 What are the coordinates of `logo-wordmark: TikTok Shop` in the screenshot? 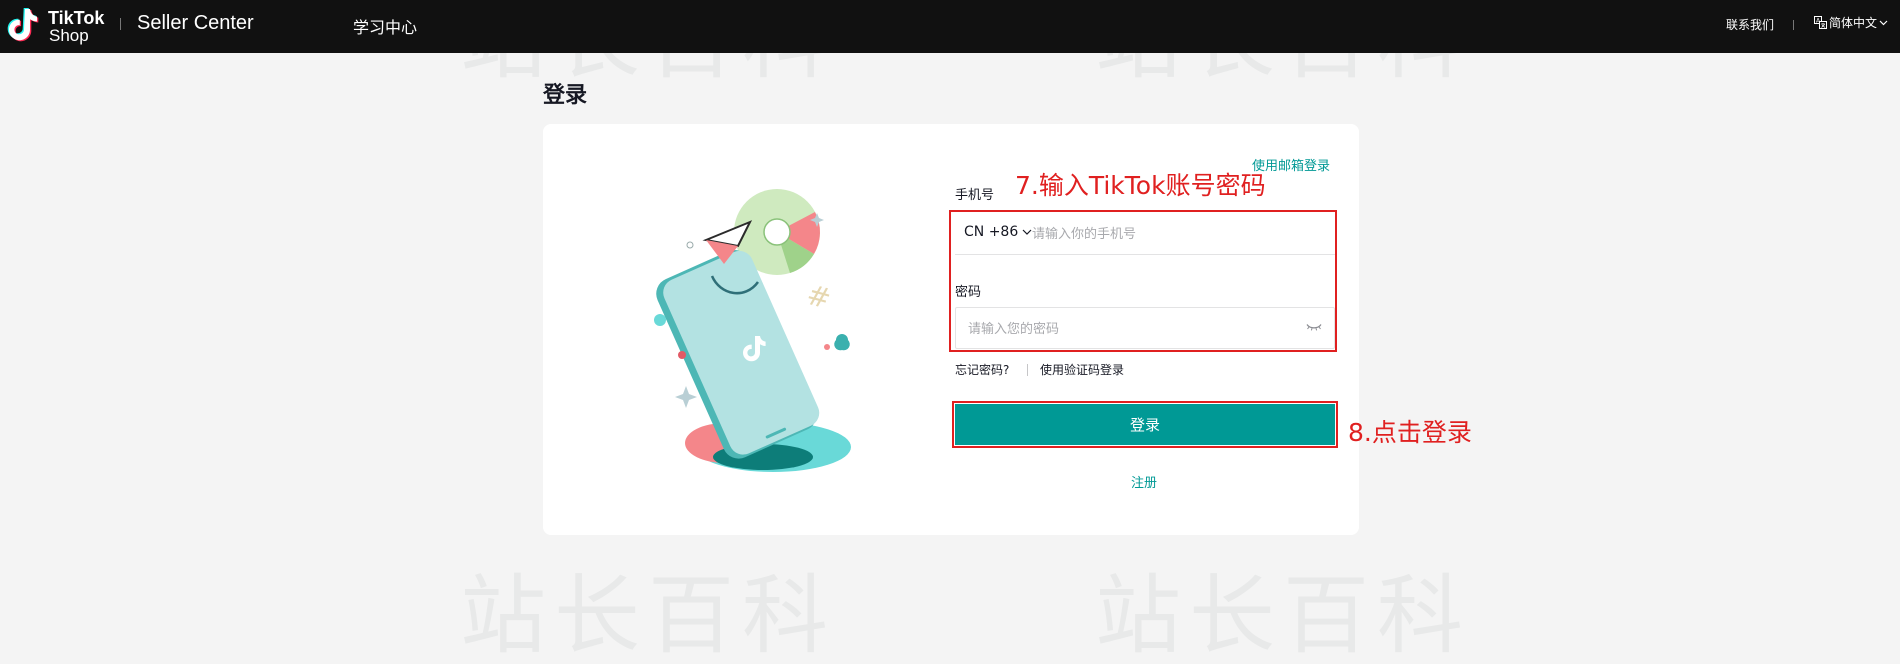 It's located at (76, 26).